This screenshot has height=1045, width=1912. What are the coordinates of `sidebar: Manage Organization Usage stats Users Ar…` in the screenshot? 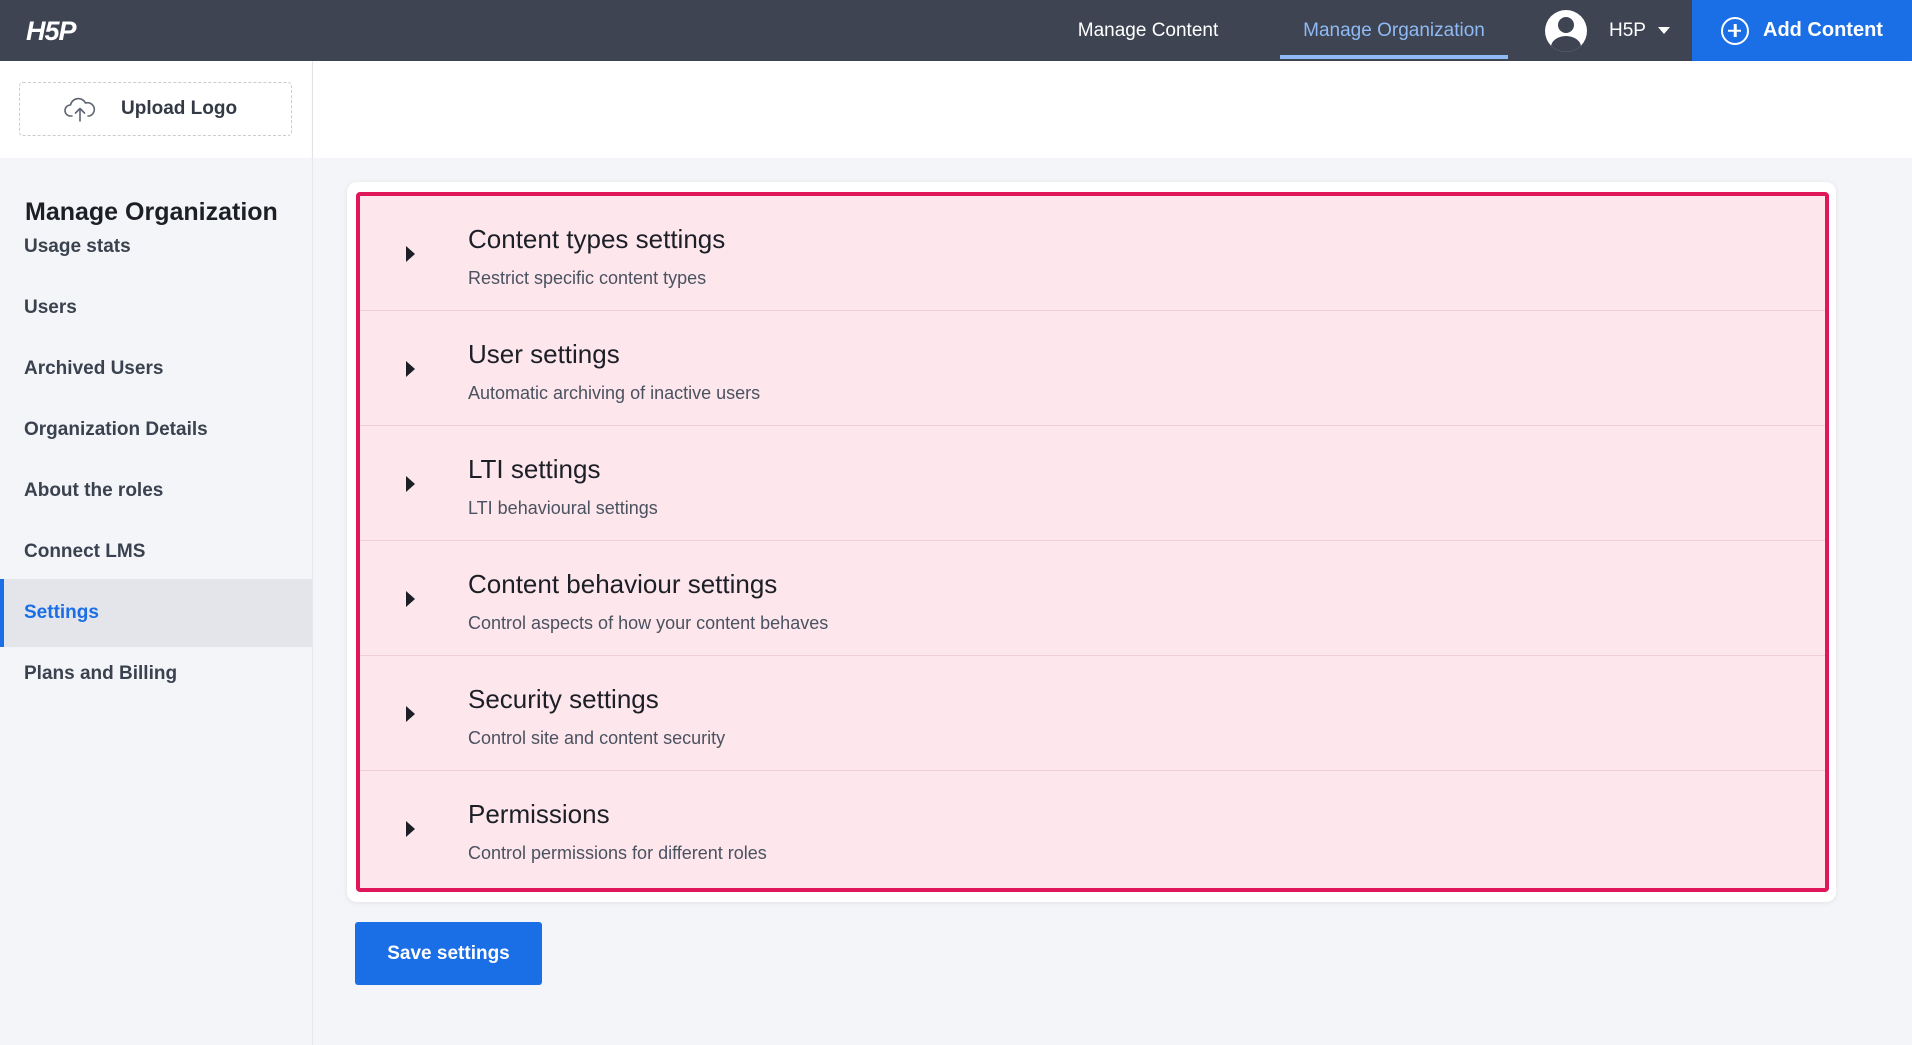 It's located at (156, 601).